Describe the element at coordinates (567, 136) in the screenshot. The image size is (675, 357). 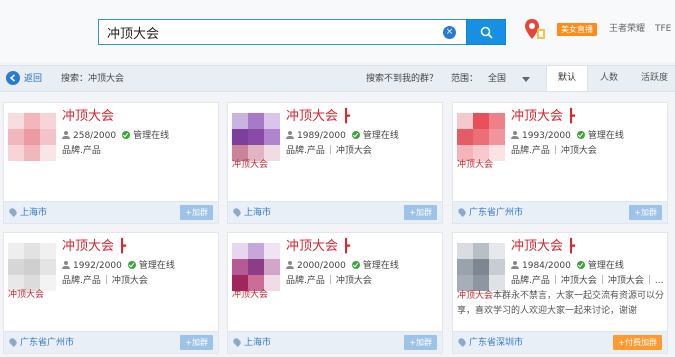
I see `group-stats: 1993/2000 管理在线` at that location.